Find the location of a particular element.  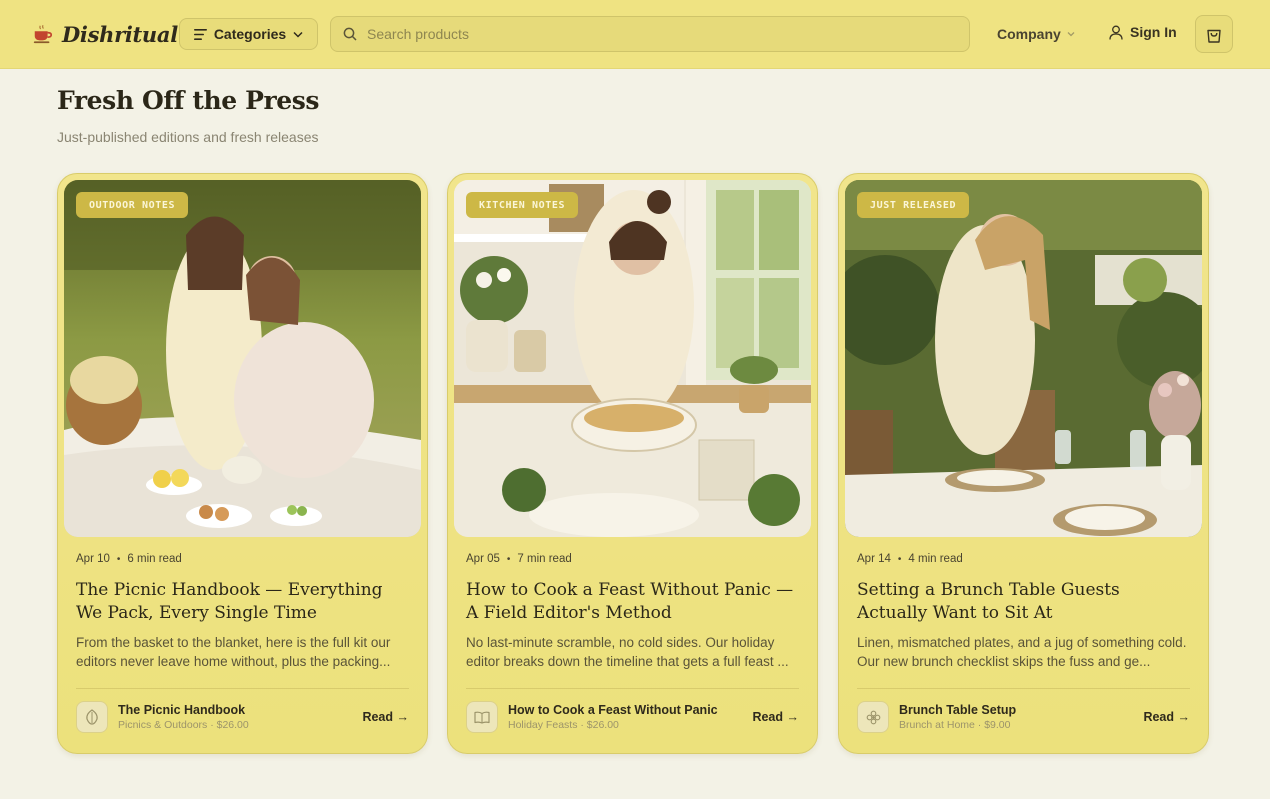

categories-button: Categories is located at coordinates (248, 34).